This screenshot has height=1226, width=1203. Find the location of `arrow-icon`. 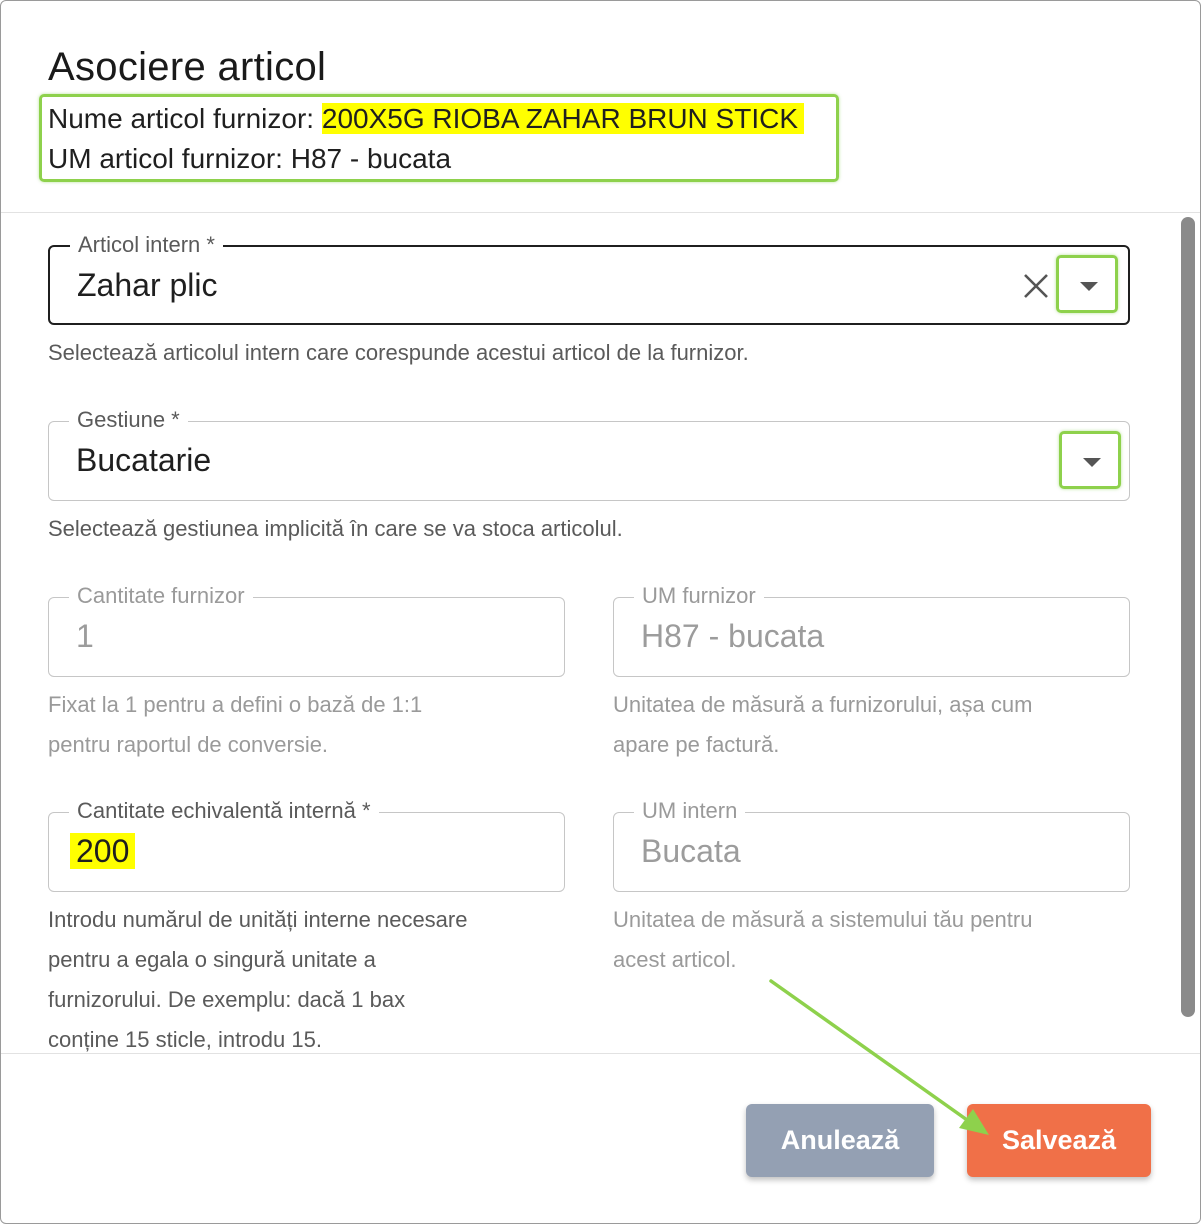

arrow-icon is located at coordinates (879, 1057).